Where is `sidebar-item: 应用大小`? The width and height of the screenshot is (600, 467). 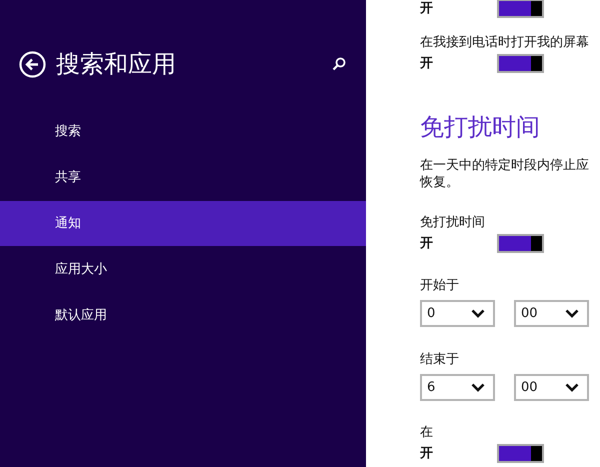 sidebar-item: 应用大小 is located at coordinates (183, 269).